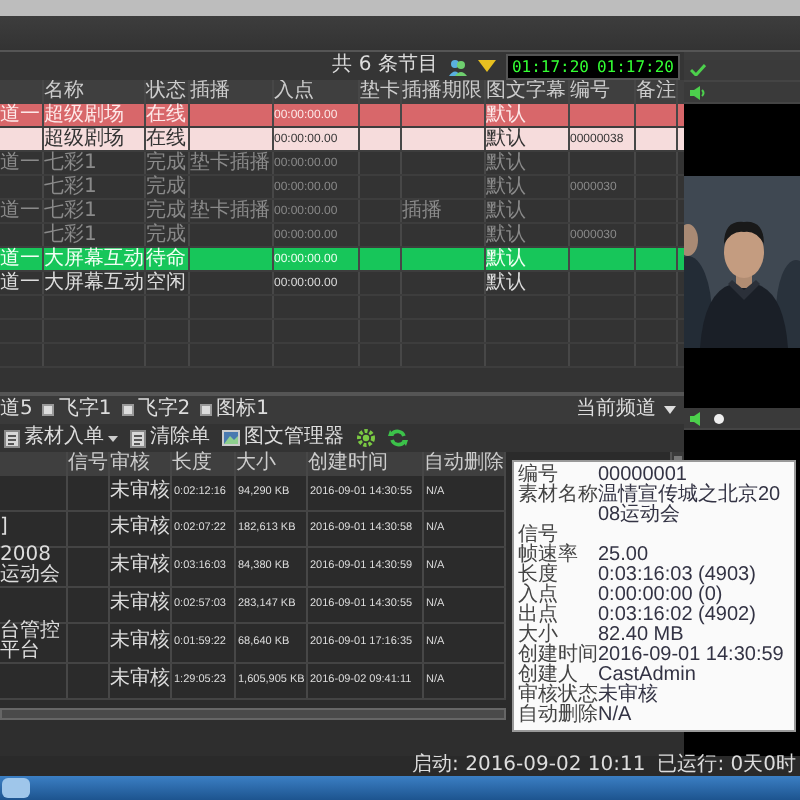 The width and height of the screenshot is (800, 800). Describe the element at coordinates (130, 464) in the screenshot. I see `column-header: 审核` at that location.